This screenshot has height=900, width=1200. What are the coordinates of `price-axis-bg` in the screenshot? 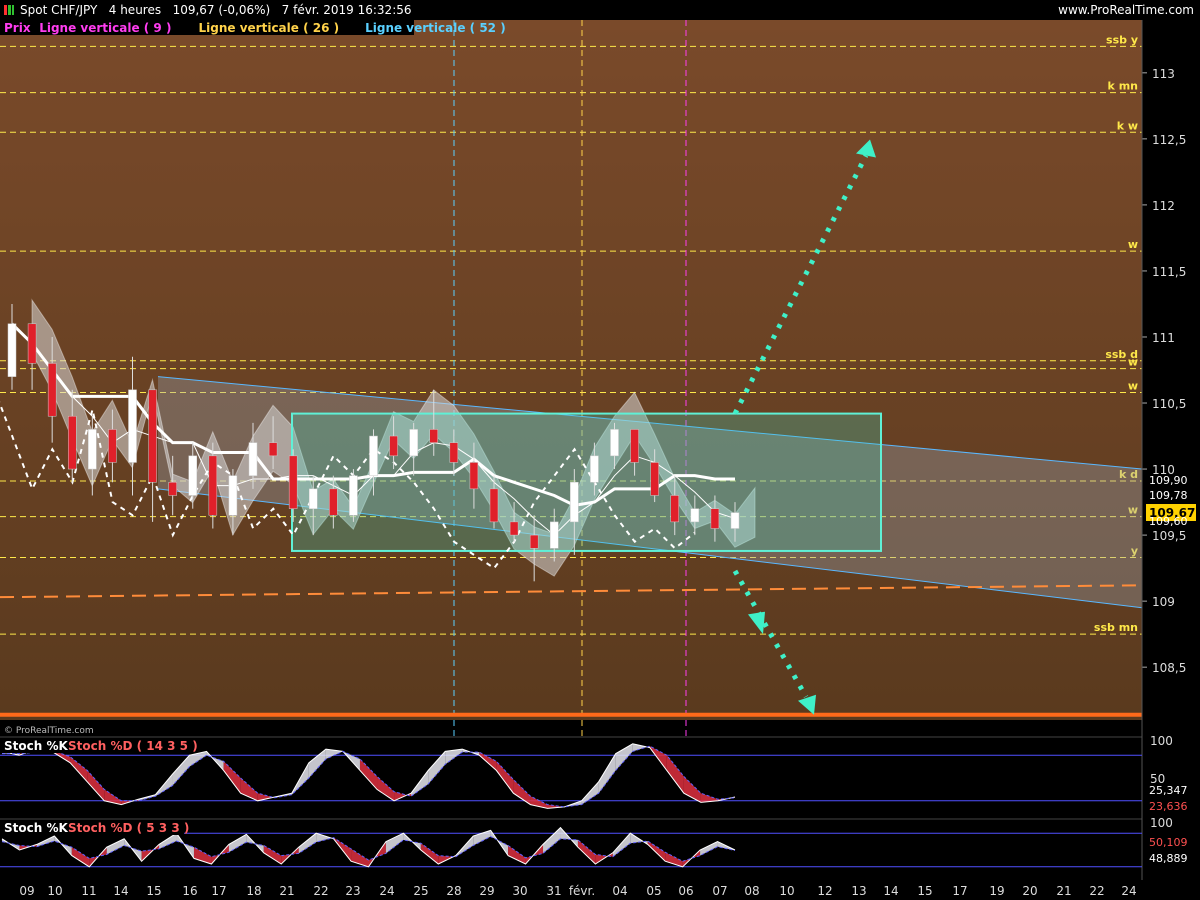 It's located at (1171, 370).